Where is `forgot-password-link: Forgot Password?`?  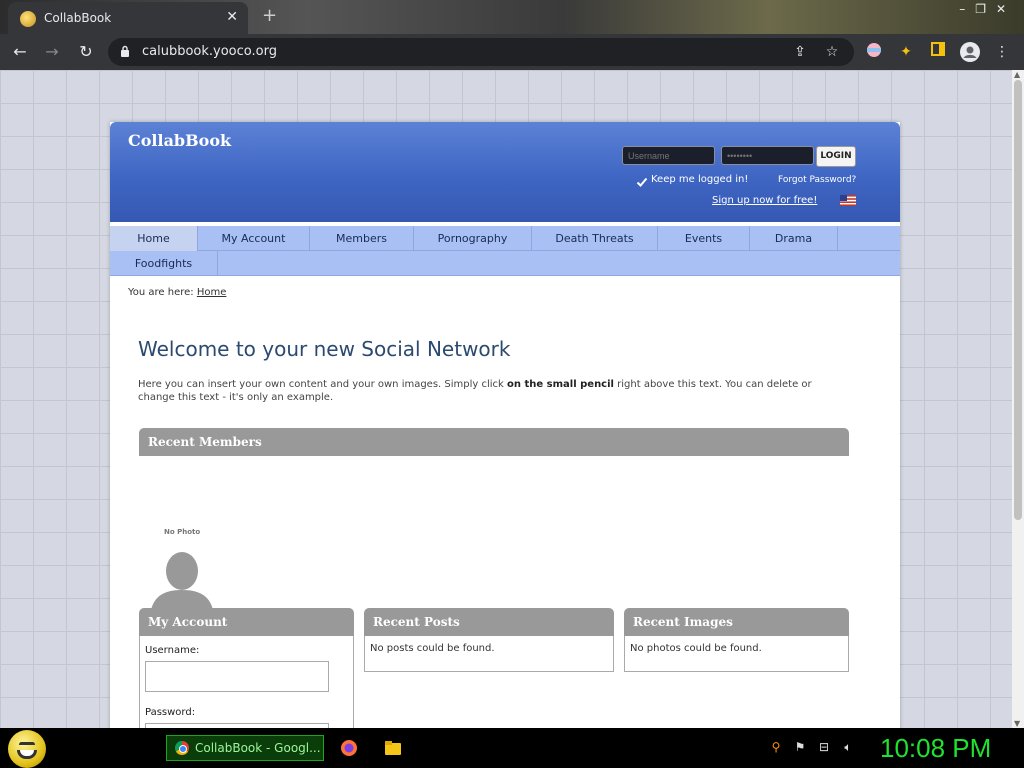 forgot-password-link: Forgot Password? is located at coordinates (817, 180).